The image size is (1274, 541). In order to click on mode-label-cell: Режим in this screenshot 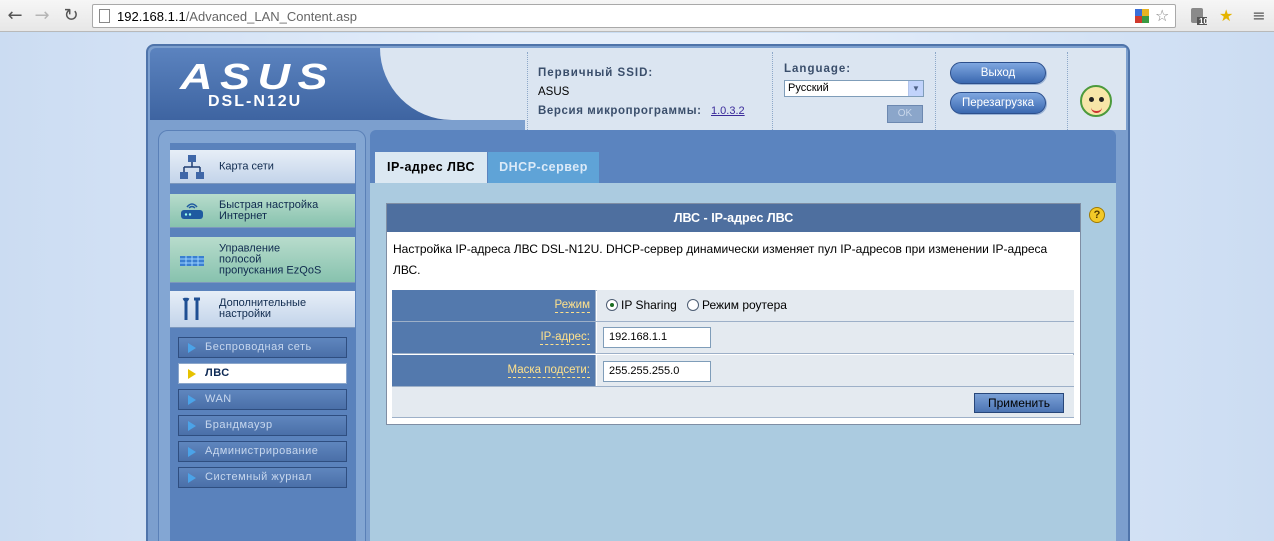, I will do `click(494, 305)`.